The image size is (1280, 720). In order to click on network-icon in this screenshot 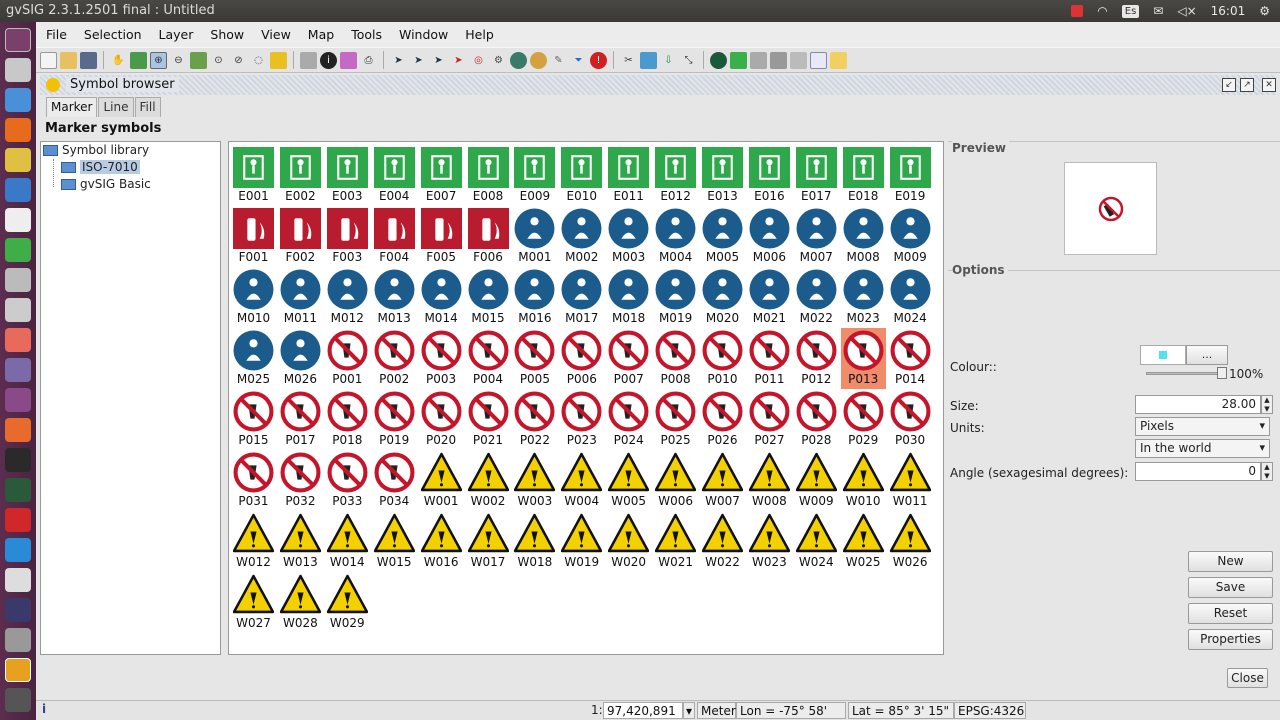, I will do `click(18, 100)`.